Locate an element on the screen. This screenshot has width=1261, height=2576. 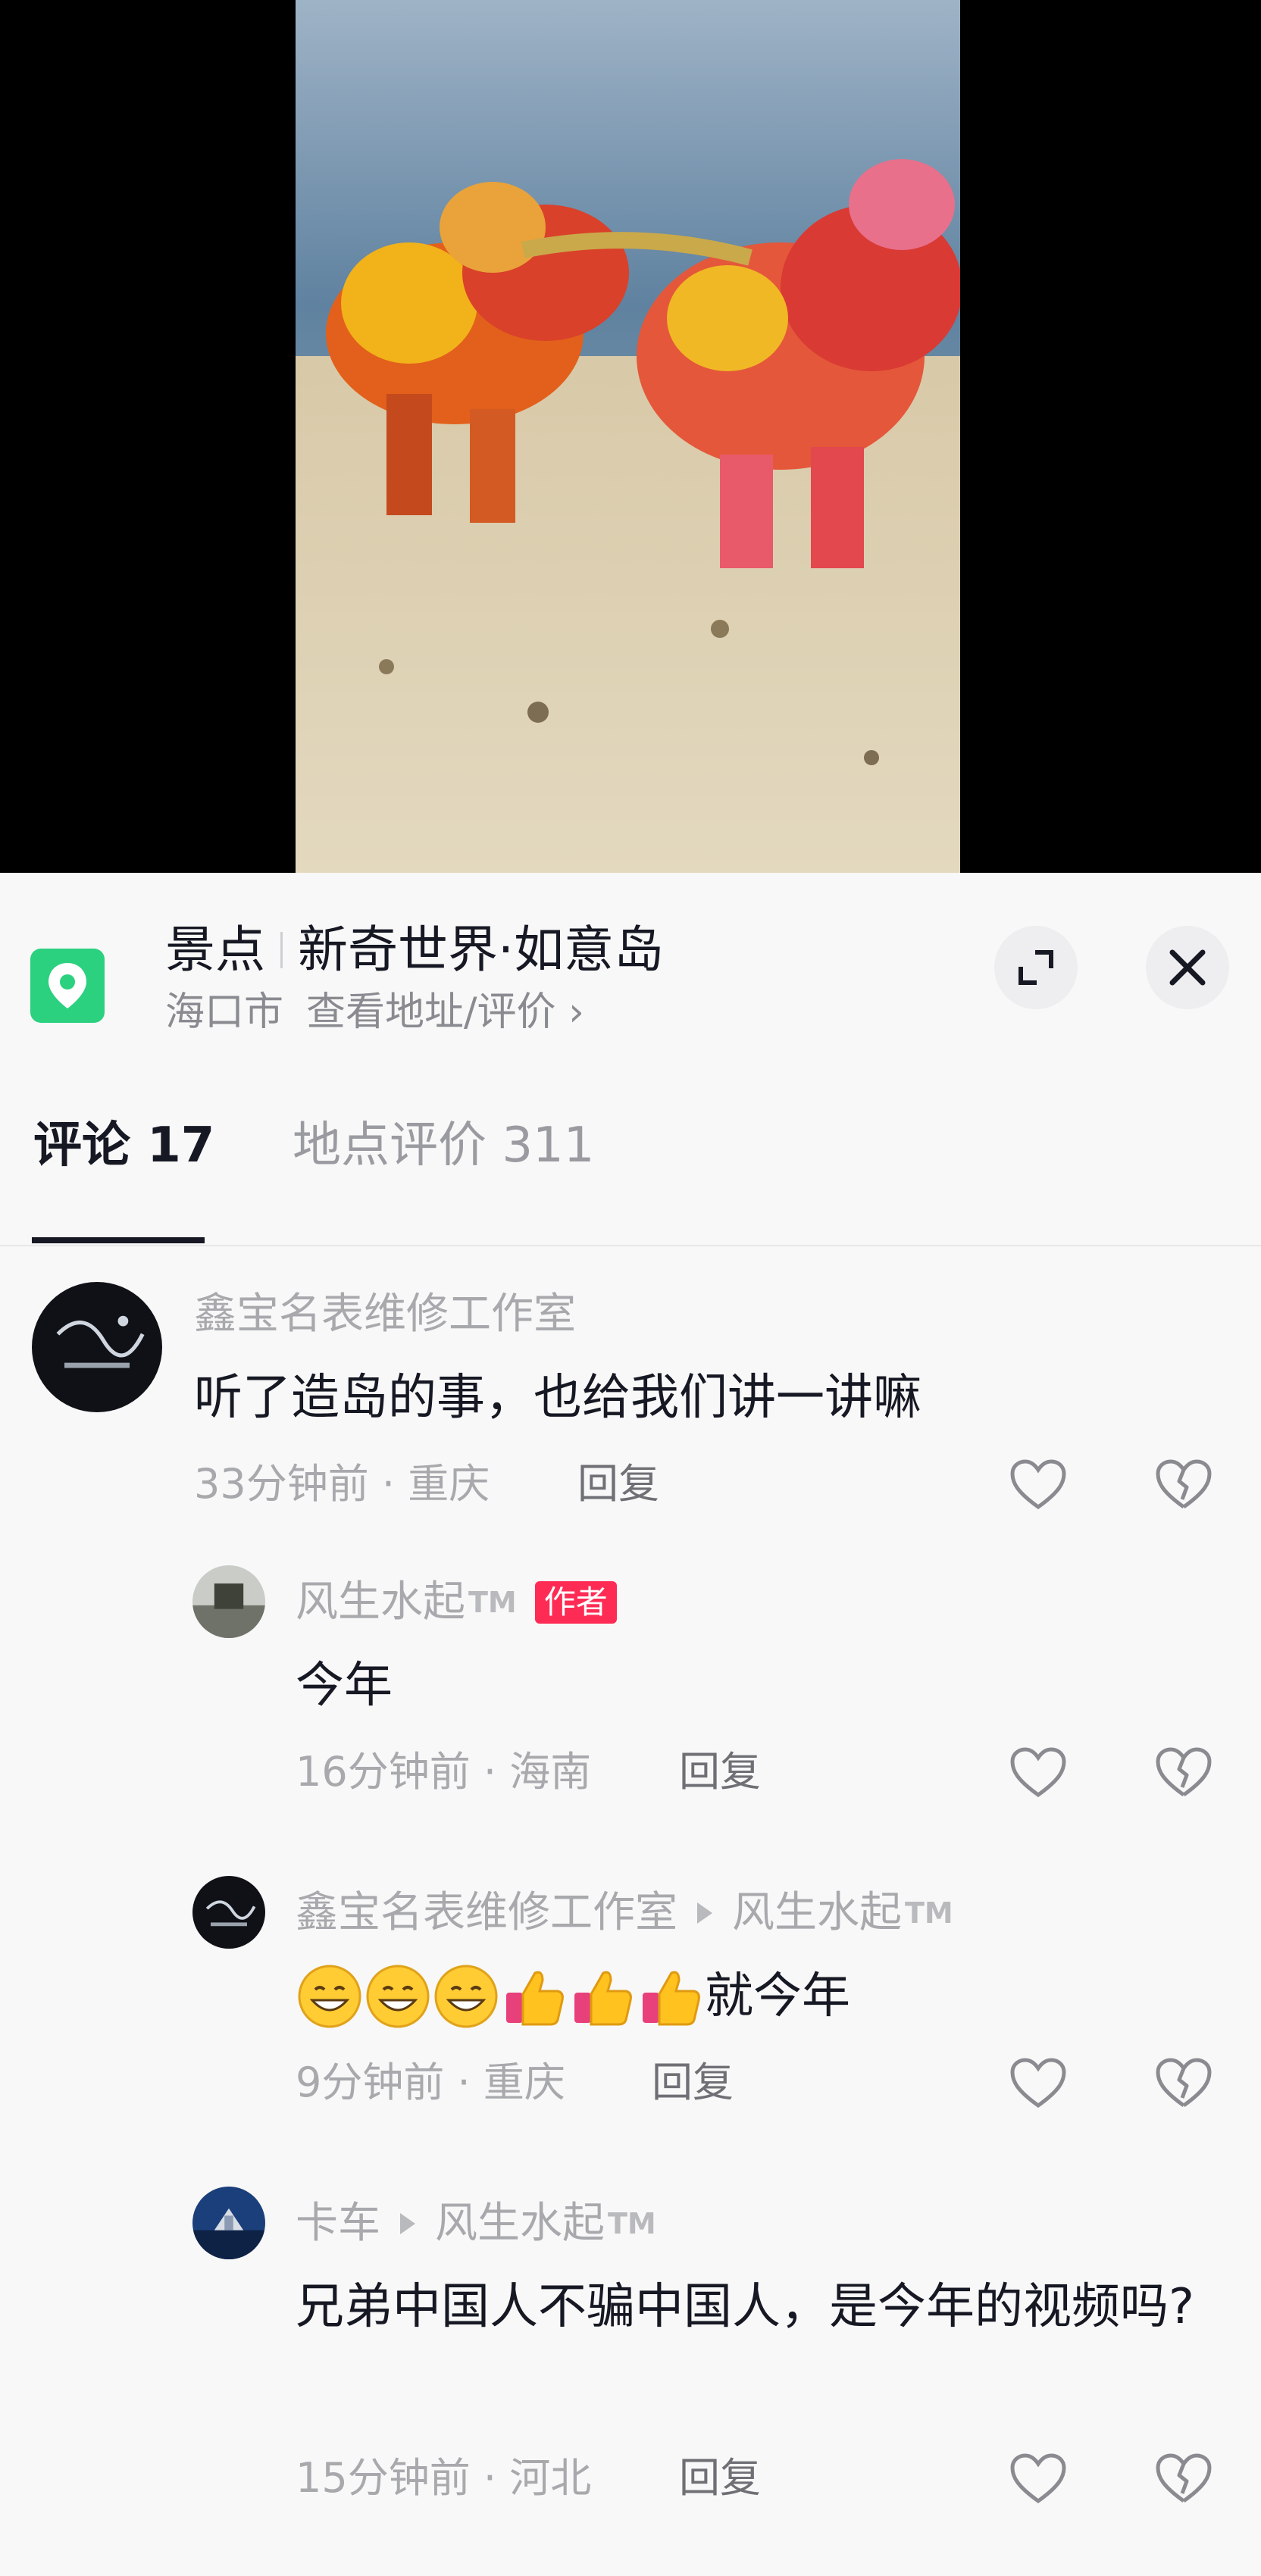
view-address-link: 查看地址/评价 is located at coordinates (431, 1012).